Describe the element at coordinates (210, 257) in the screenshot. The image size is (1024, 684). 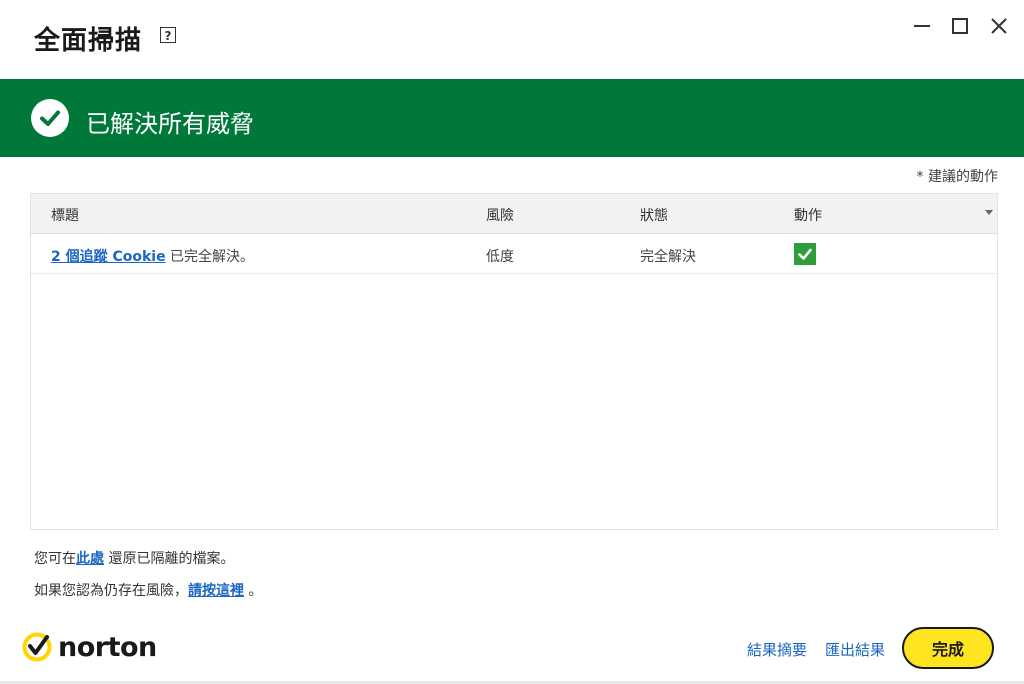
I see `row-title-suffix: 已完全解決。` at that location.